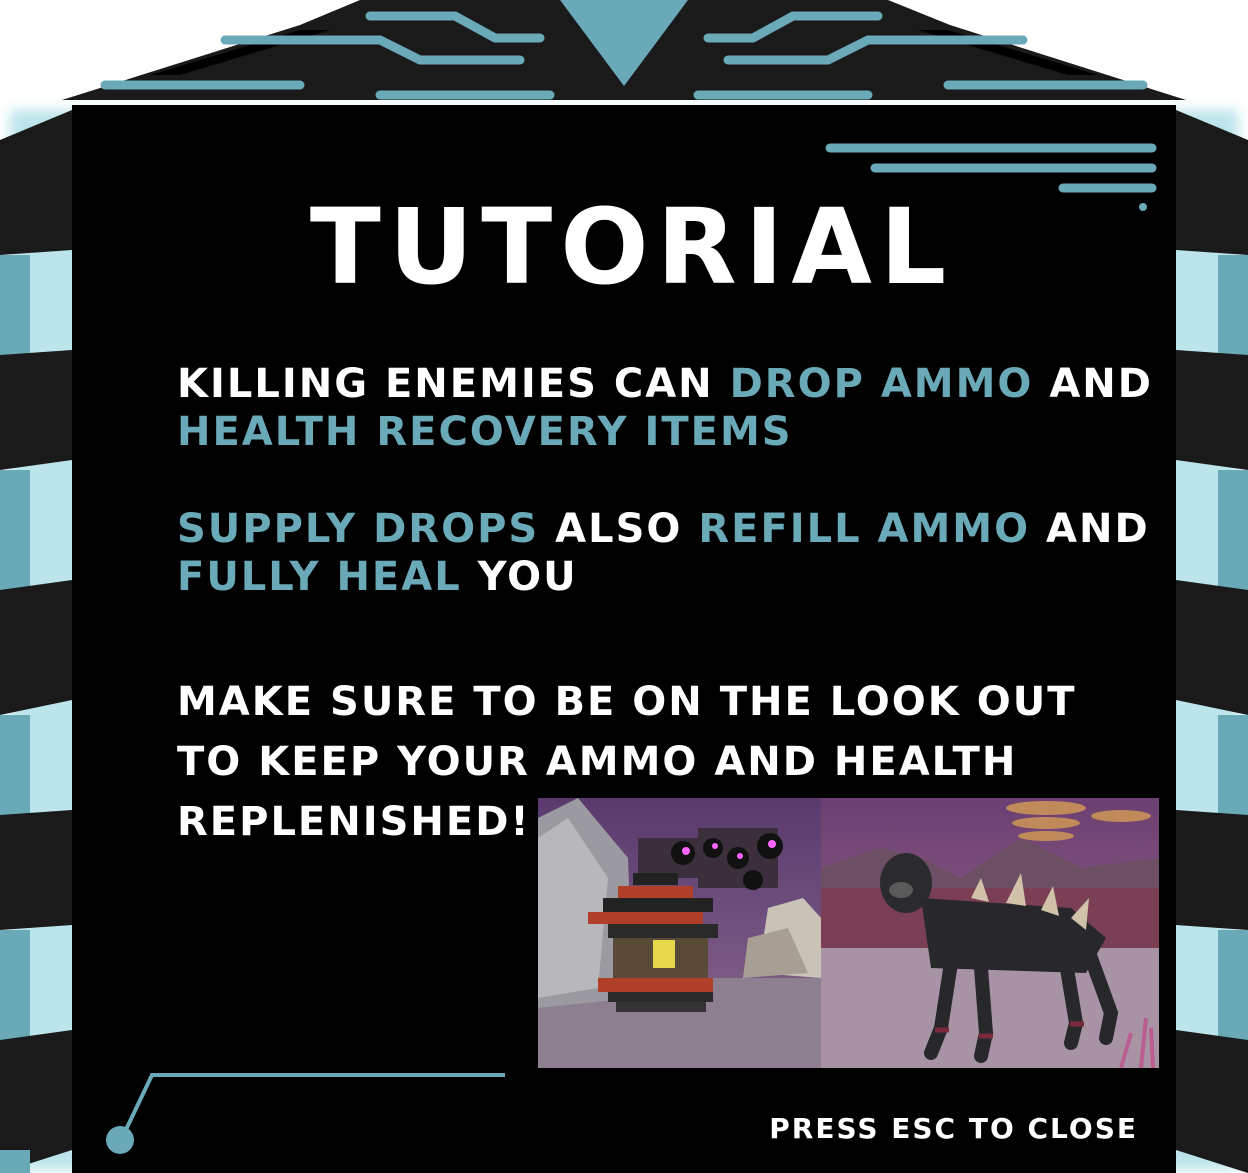 Image resolution: width=1248 pixels, height=1173 pixels. I want to click on p1-highlight-health-items: HEALTH RECOVERY ITEMS, so click(485, 432).